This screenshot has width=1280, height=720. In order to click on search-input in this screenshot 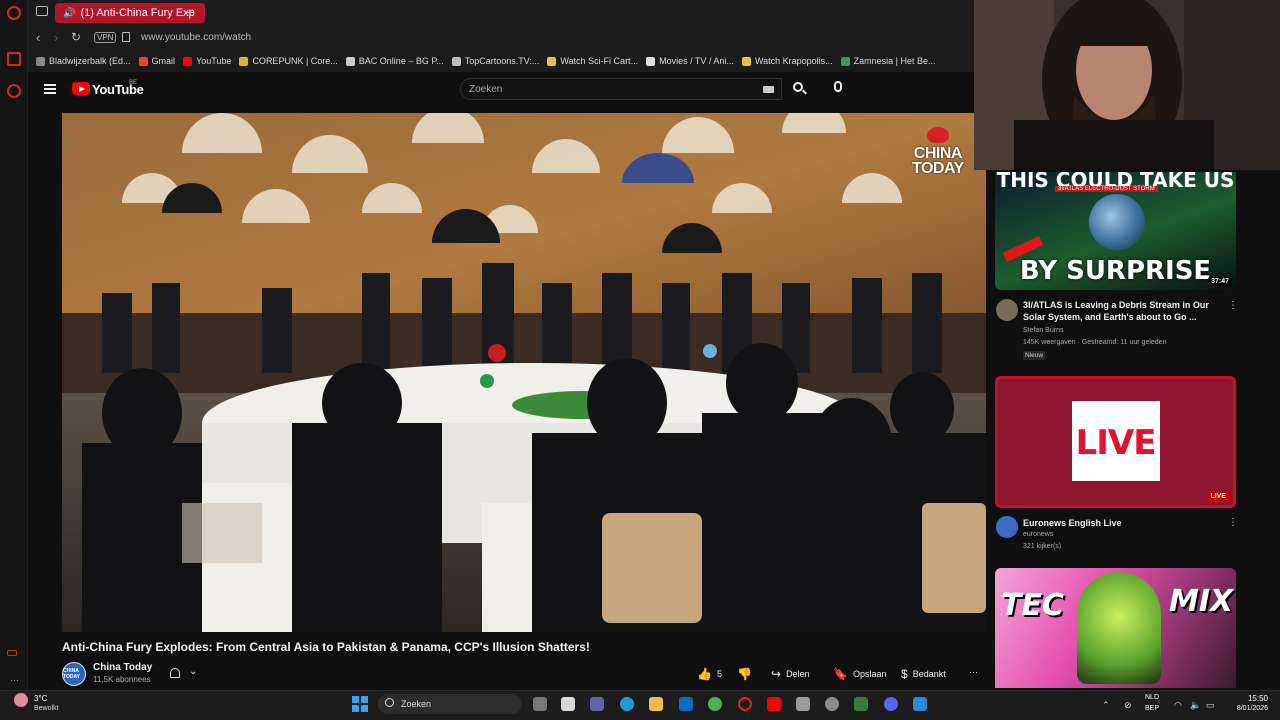, I will do `click(609, 89)`.